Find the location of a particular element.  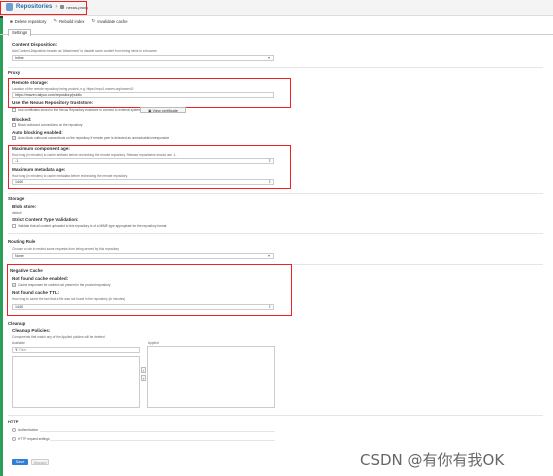

invalidate-cache-label: Invalidate cache is located at coordinates (112, 21).